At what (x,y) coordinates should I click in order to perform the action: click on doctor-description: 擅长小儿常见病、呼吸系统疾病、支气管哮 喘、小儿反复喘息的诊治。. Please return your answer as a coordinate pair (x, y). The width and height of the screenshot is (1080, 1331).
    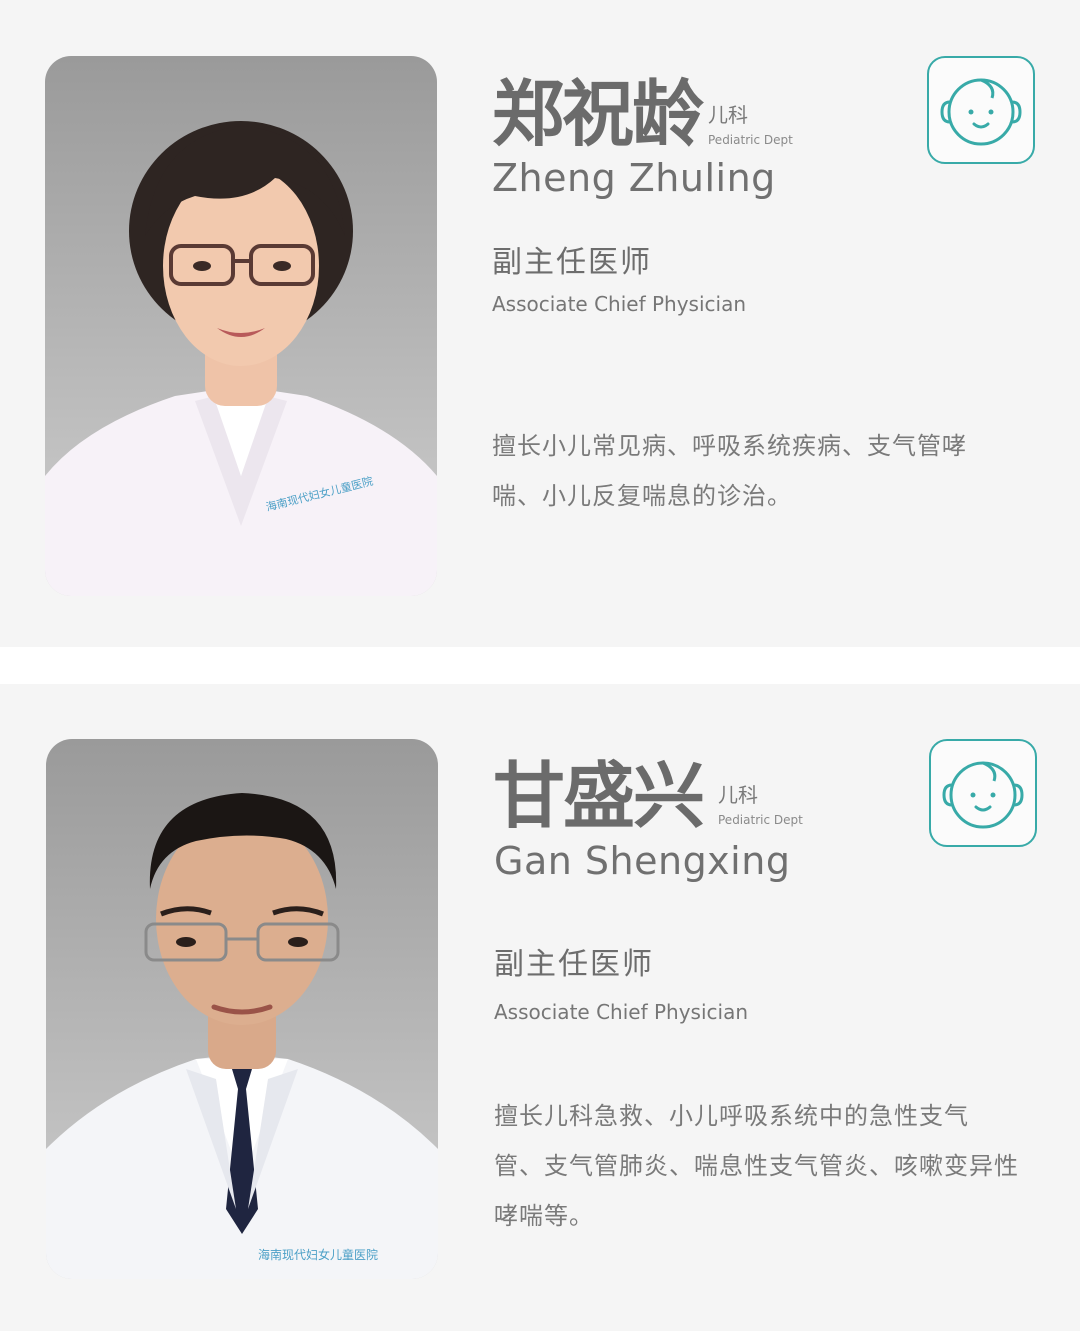
    Looking at the image, I should click on (752, 471).